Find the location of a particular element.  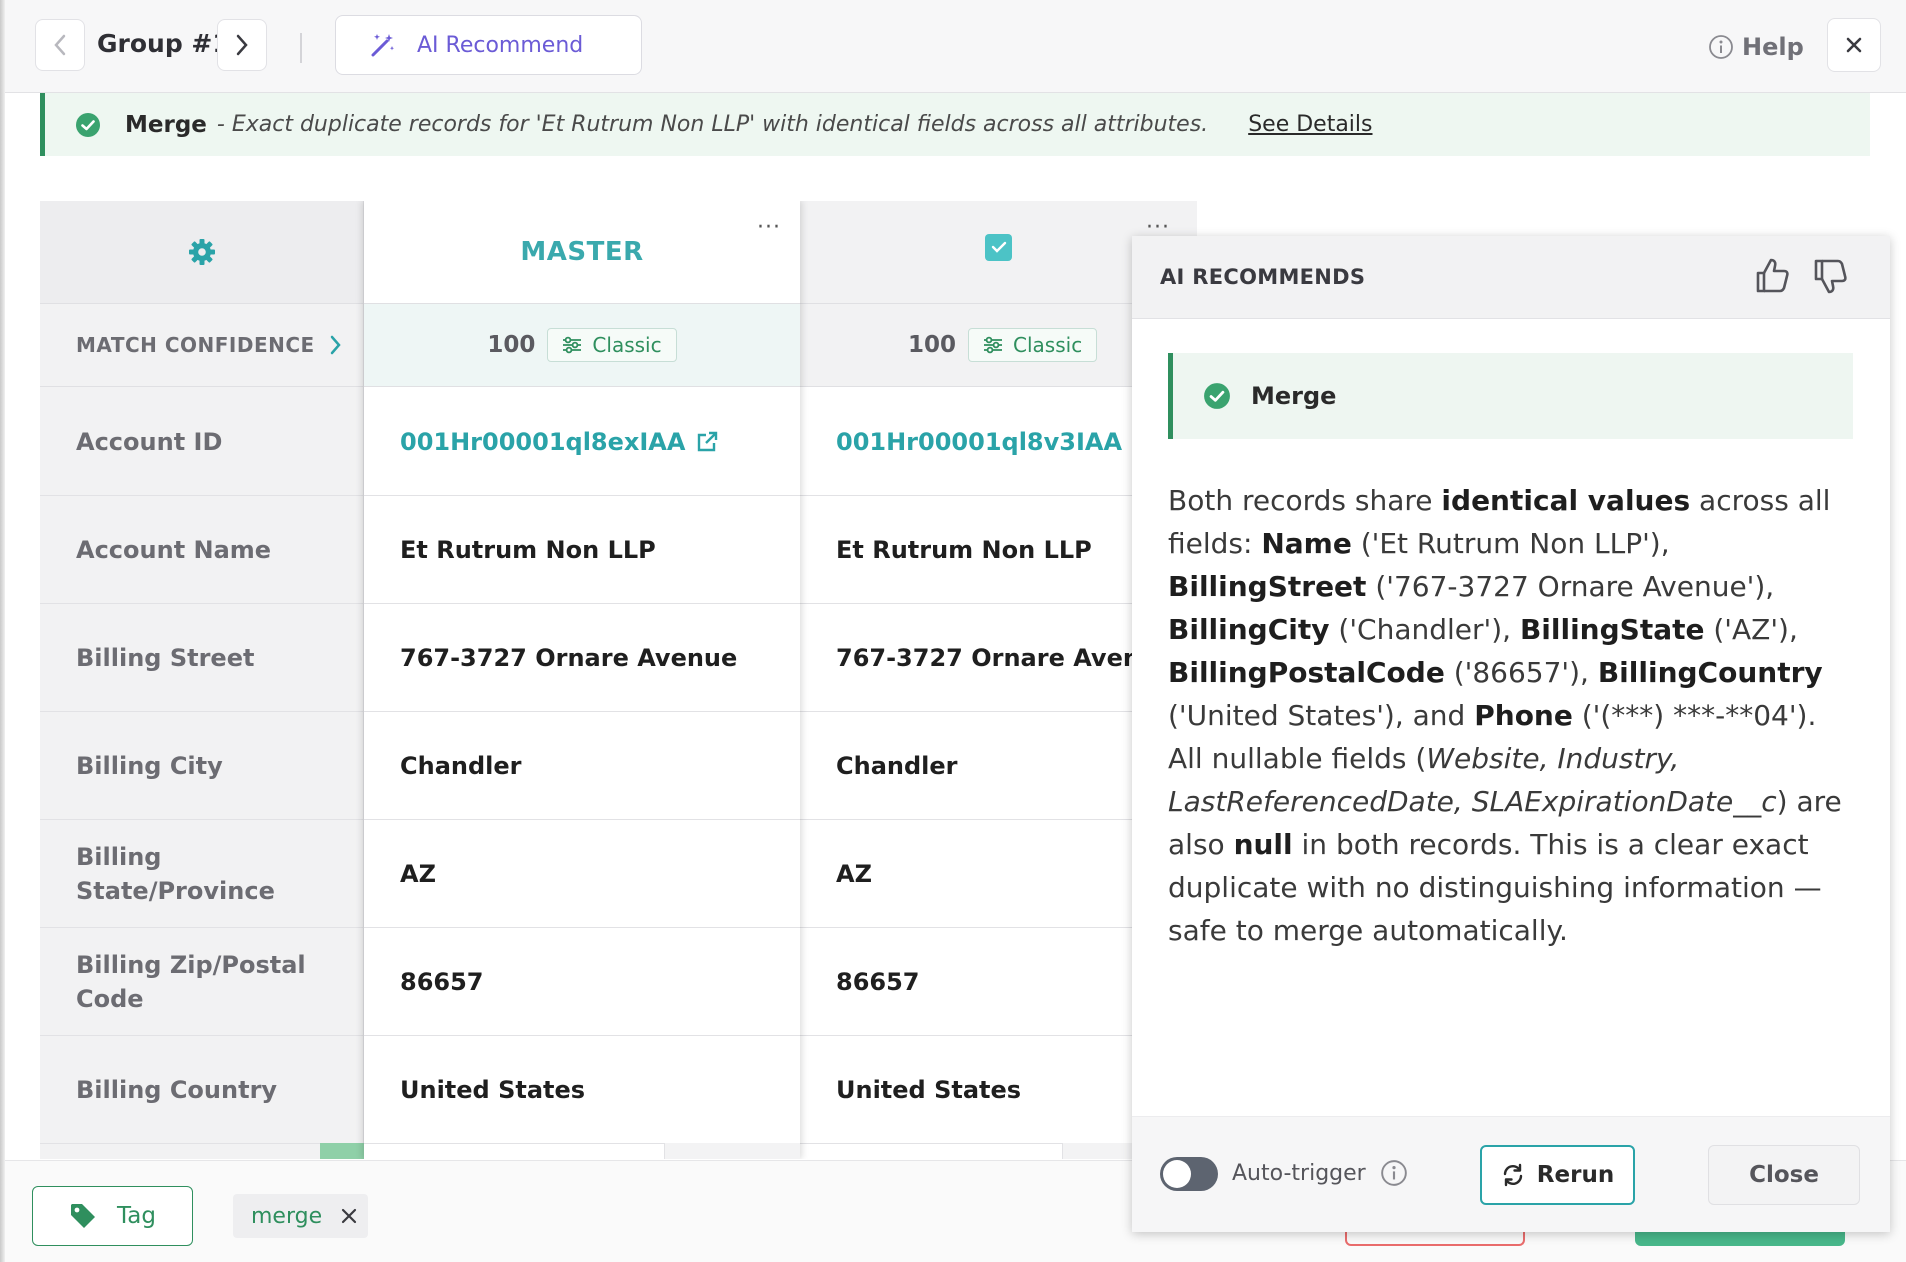

master-account-id-link: 001Hr00001ql8exIAA is located at coordinates (559, 442).